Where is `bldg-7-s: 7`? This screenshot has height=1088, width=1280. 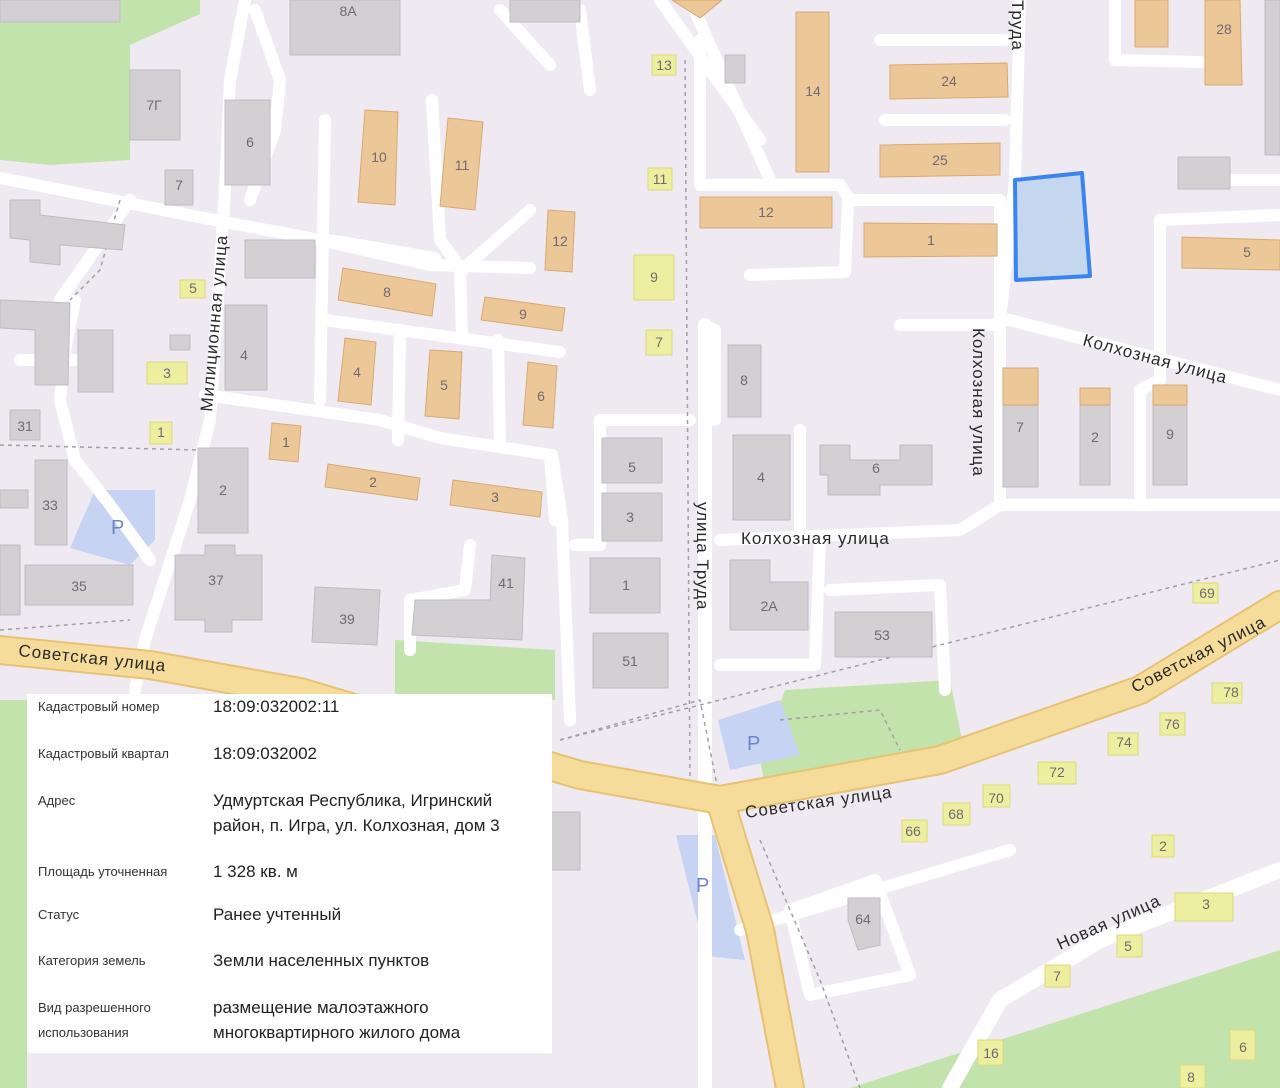
bldg-7-s: 7 is located at coordinates (1057, 976).